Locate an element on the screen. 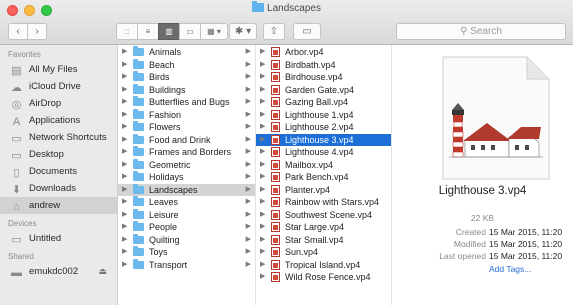  devices-heading: Devices is located at coordinates (22, 223).